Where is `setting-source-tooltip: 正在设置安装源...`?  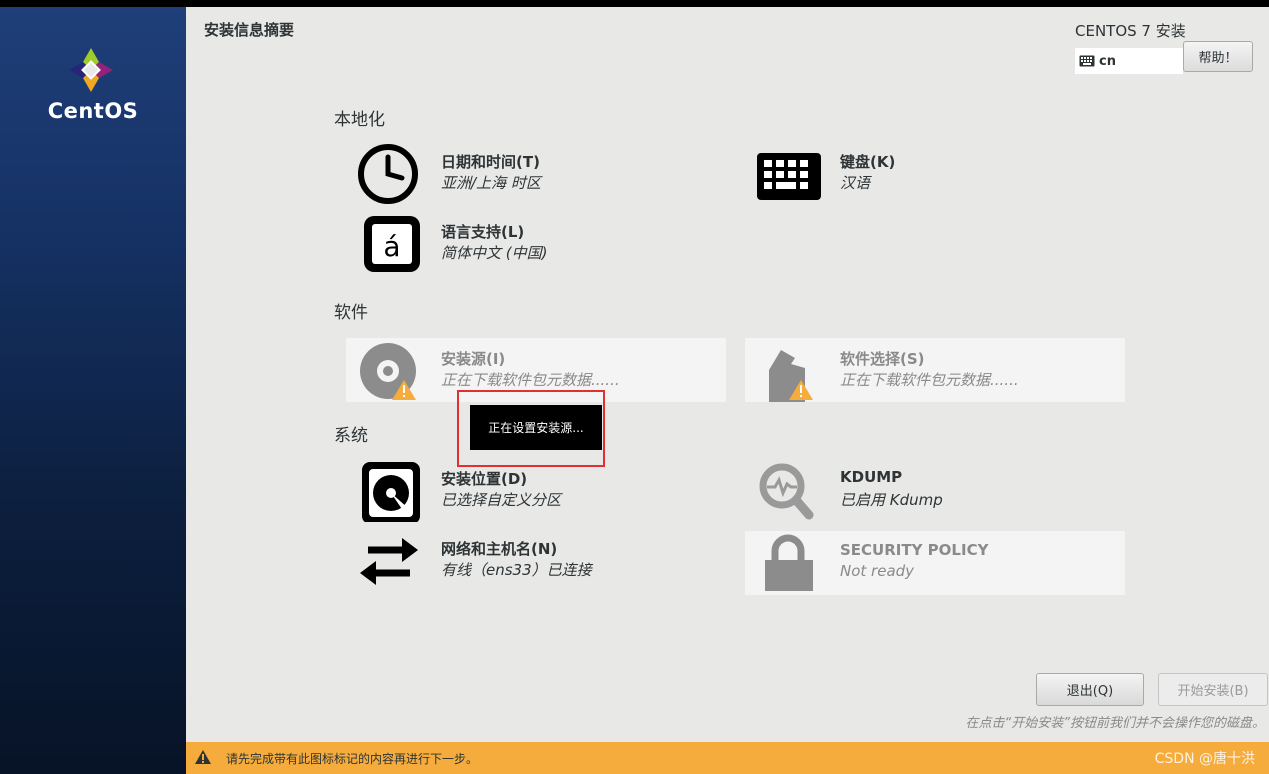 setting-source-tooltip: 正在设置安装源... is located at coordinates (536, 427).